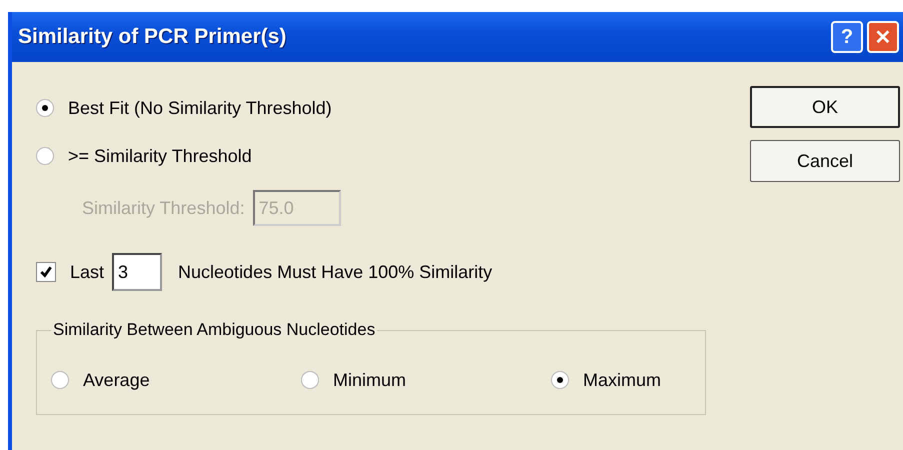 The image size is (903, 450). I want to click on window-title: Similarity of PCR Primer(s), so click(152, 37).